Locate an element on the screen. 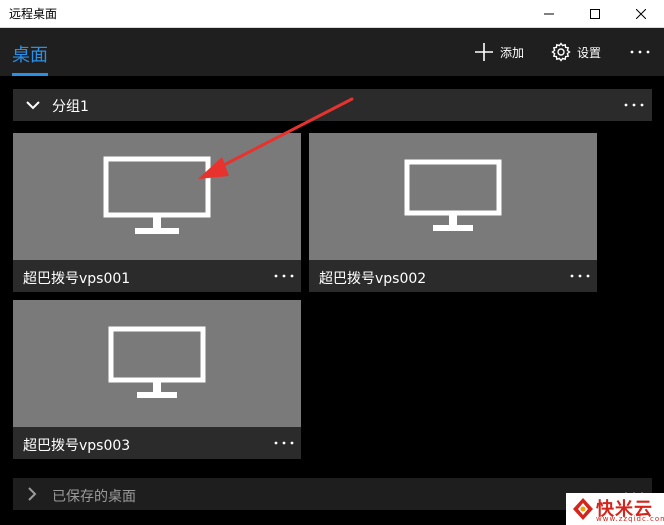  maximize-icon is located at coordinates (595, 14).